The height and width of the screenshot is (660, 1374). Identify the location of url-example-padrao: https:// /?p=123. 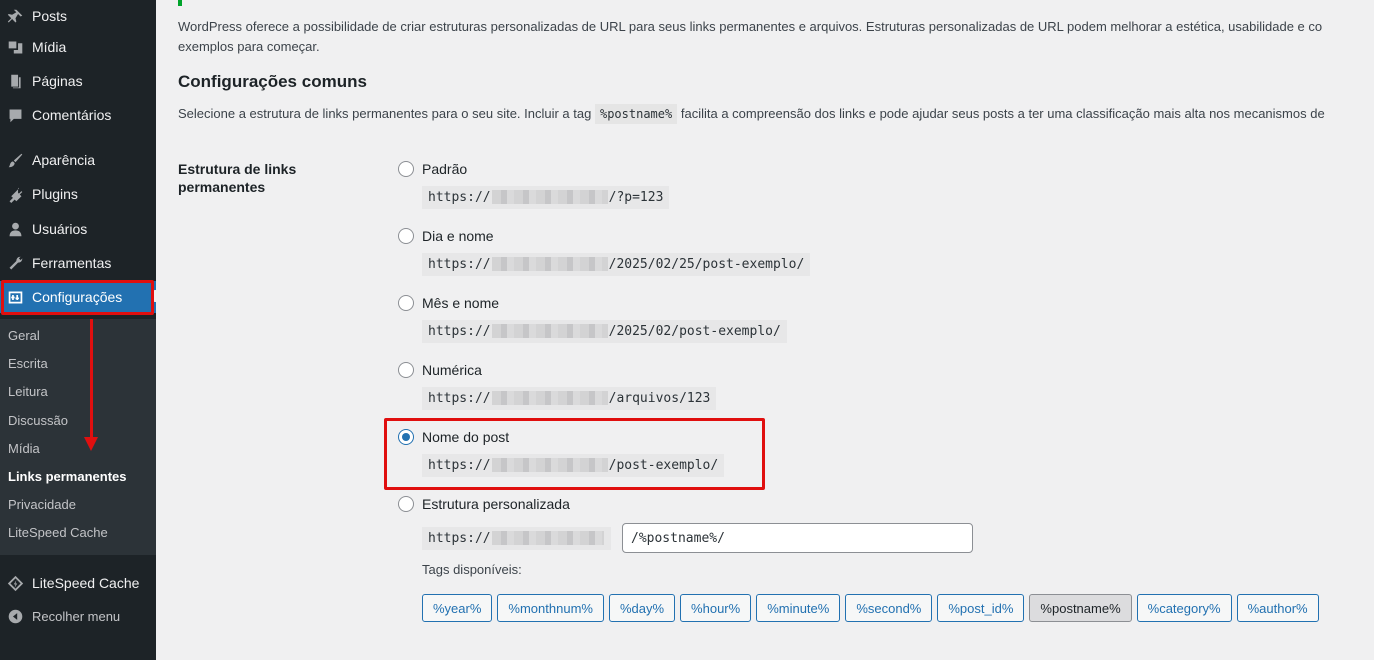
(546, 197).